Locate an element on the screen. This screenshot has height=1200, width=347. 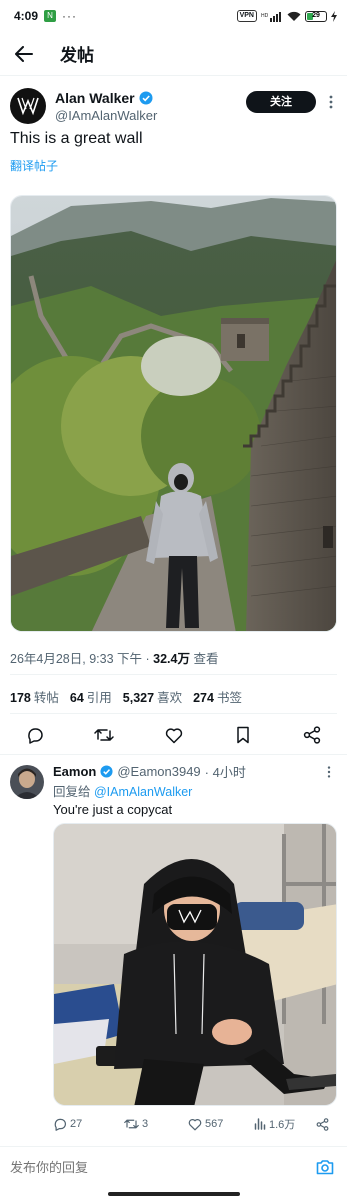
retweet-count: 3 is located at coordinates (145, 1124).